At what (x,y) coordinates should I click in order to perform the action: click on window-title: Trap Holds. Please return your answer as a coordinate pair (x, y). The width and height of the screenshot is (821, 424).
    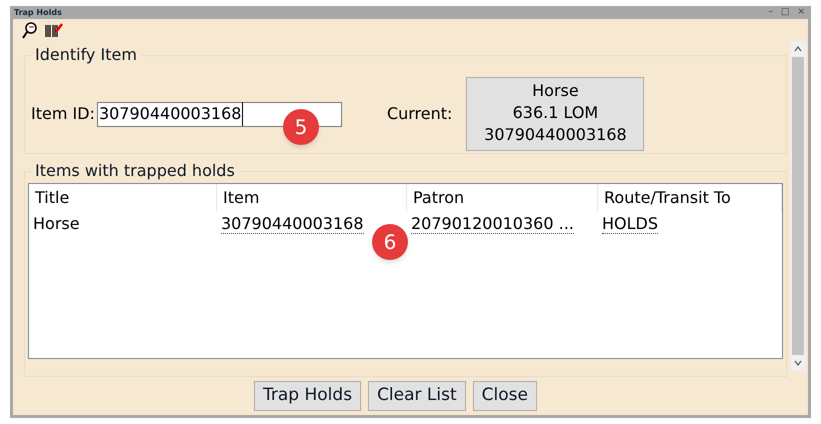
    Looking at the image, I should click on (38, 12).